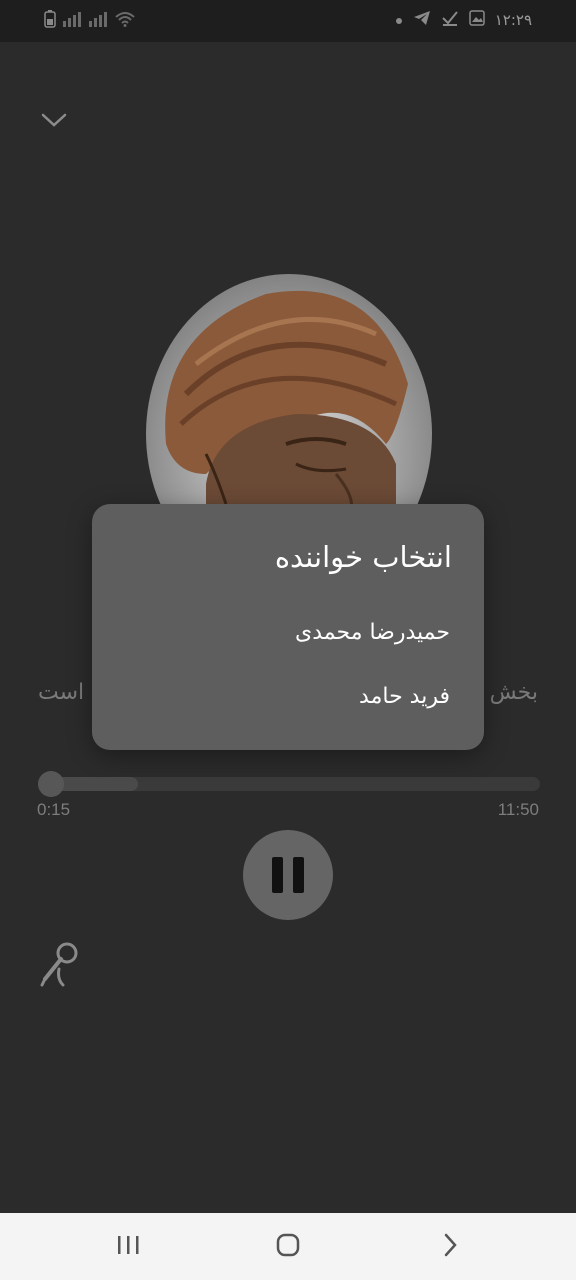 Image resolution: width=576 pixels, height=1280 pixels. I want to click on reader-select-dialog: انتخاب خواننده حمیدرضا محمدی فرید حامد, so click(288, 627).